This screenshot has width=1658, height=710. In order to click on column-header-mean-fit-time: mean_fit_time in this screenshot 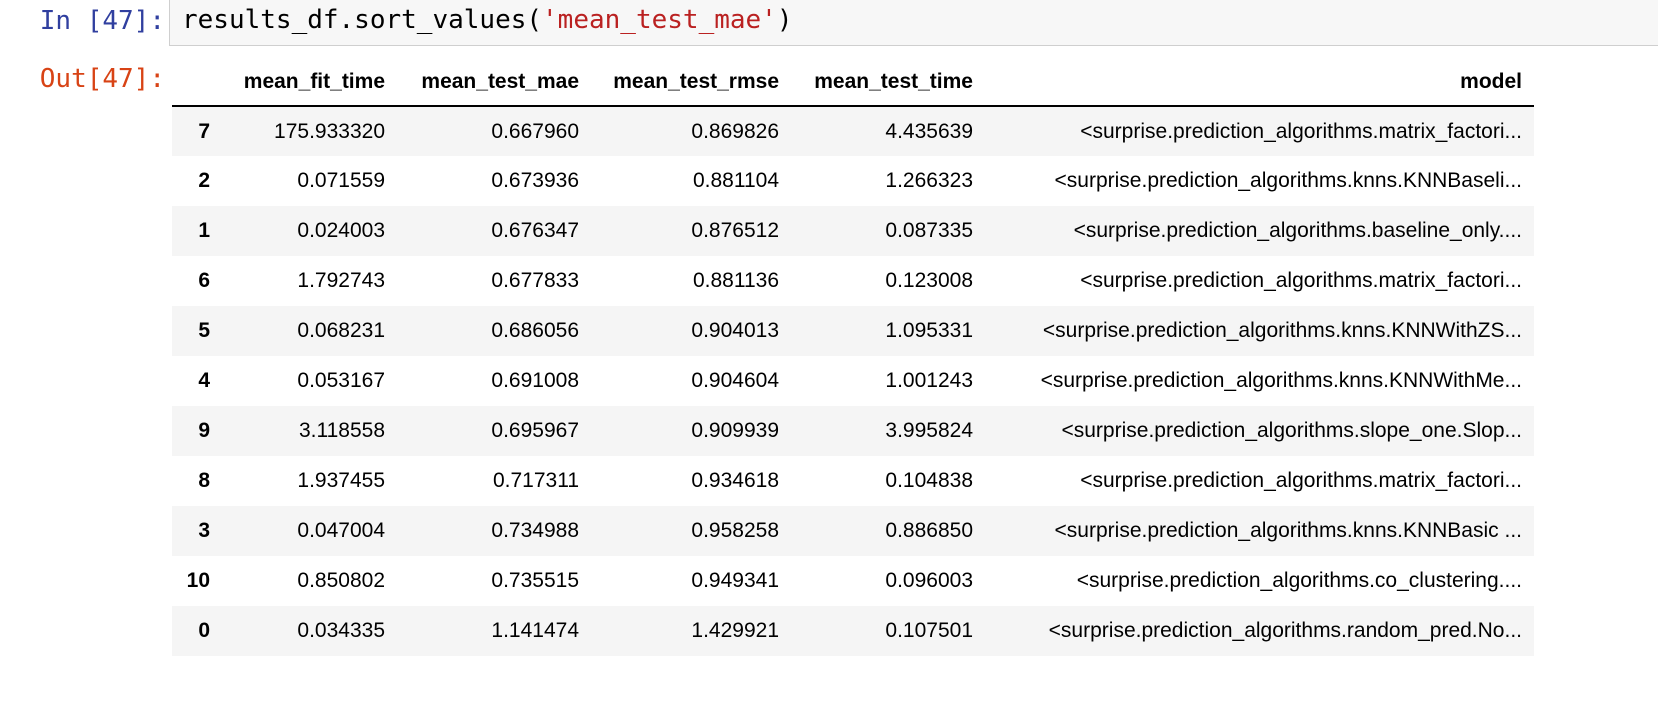, I will do `click(309, 82)`.